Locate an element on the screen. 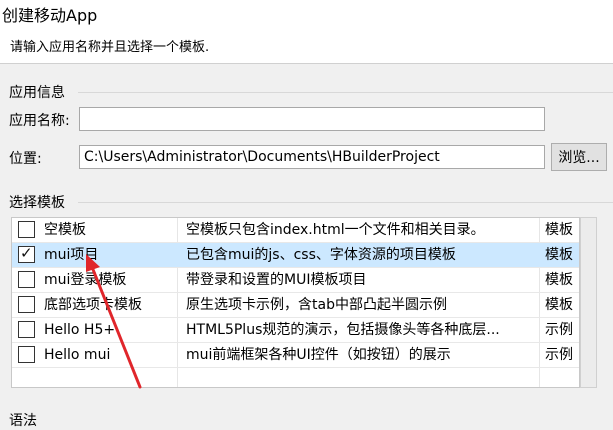 The height and width of the screenshot is (430, 613). annotation-arrow-icon is located at coordinates (114, 321).